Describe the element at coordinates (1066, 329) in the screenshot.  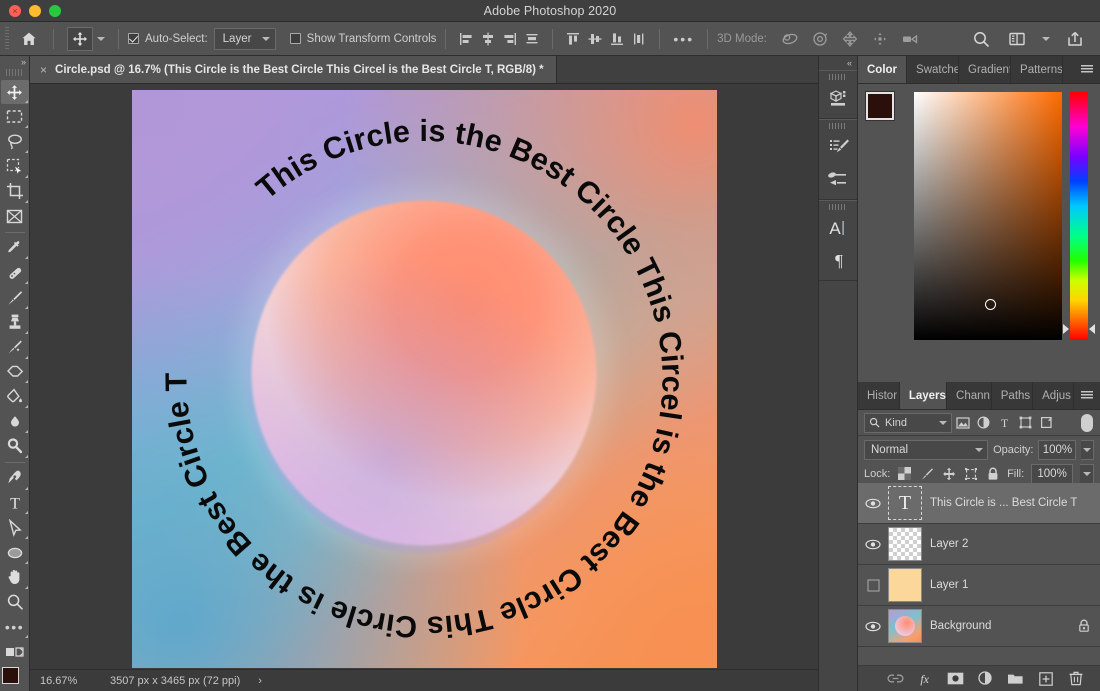
I see `hue-slider-thumb-left` at that location.